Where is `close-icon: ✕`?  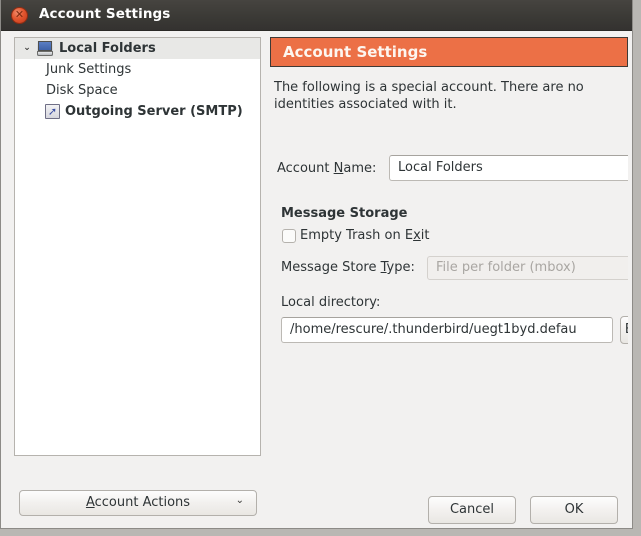
close-icon: ✕ is located at coordinates (19, 15).